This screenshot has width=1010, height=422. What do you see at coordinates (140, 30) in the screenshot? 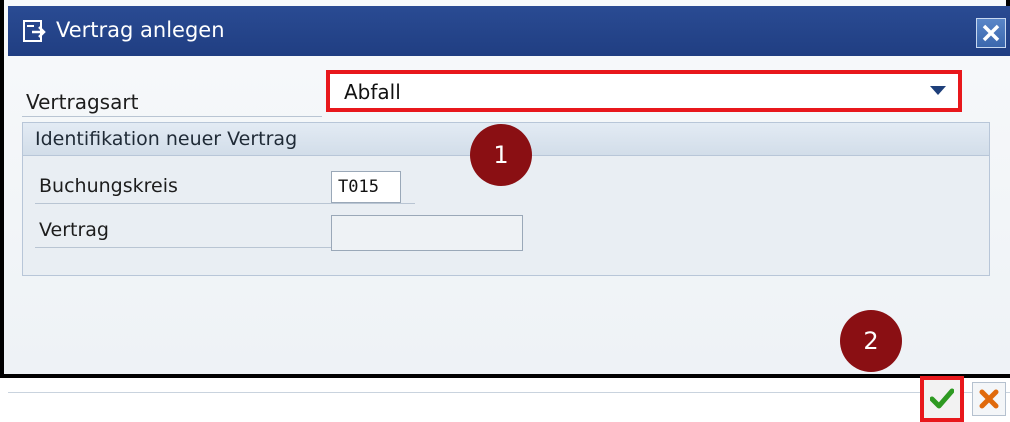
I see `dialog-title: Vertrag anlegen` at bounding box center [140, 30].